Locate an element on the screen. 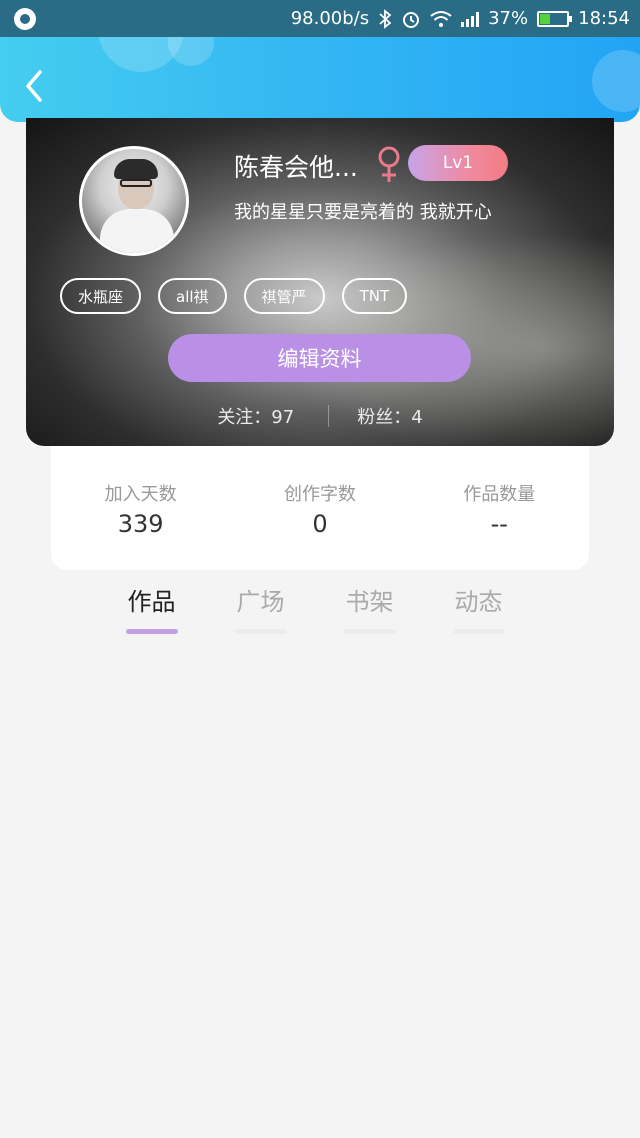 The height and width of the screenshot is (1138, 640). divider is located at coordinates (329, 416).